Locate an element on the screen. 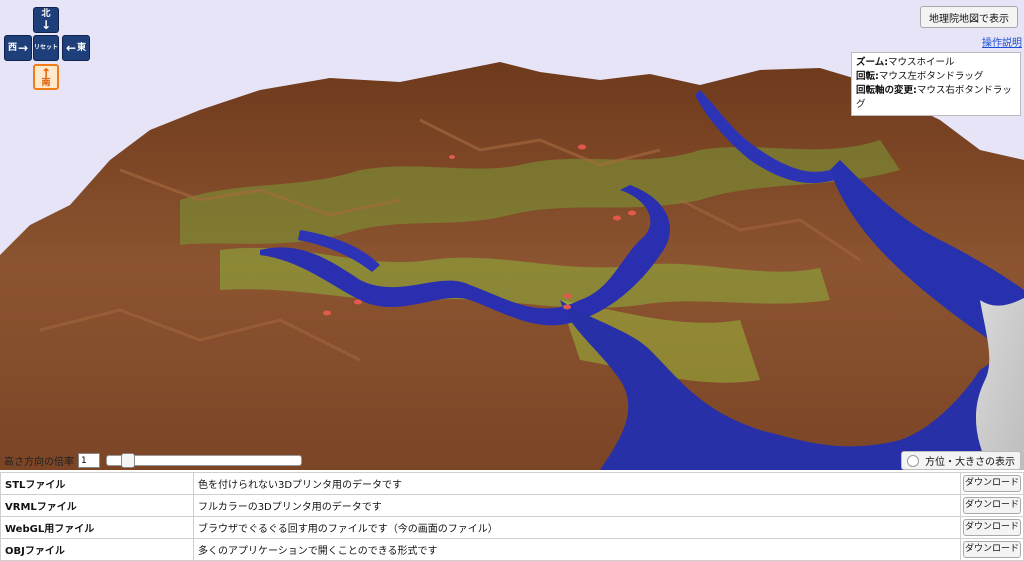 The height and width of the screenshot is (561, 1024). file-description: ブラウザでぐるぐる回す用のファイルです（今の画面のファイル） is located at coordinates (577, 527).